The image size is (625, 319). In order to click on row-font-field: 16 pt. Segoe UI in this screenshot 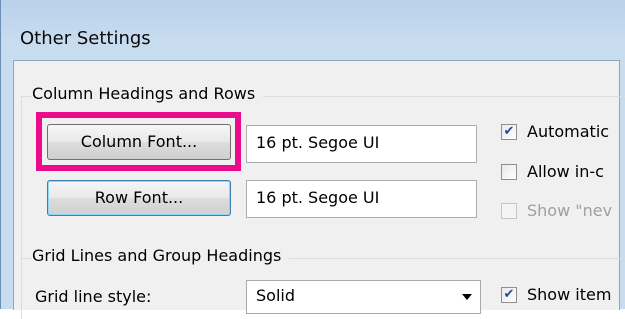, I will do `click(361, 199)`.